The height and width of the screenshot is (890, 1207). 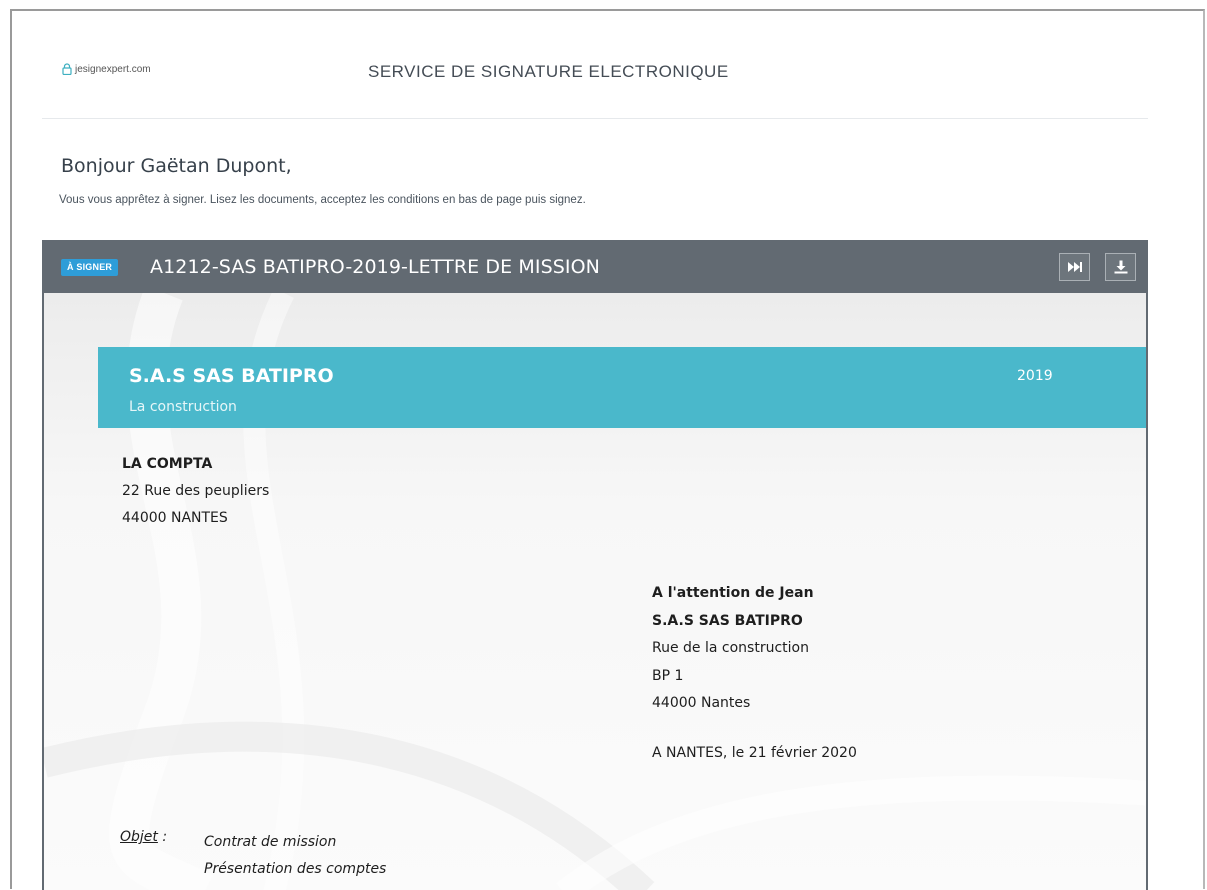 I want to click on objet-label: Objet :, so click(x=143, y=837).